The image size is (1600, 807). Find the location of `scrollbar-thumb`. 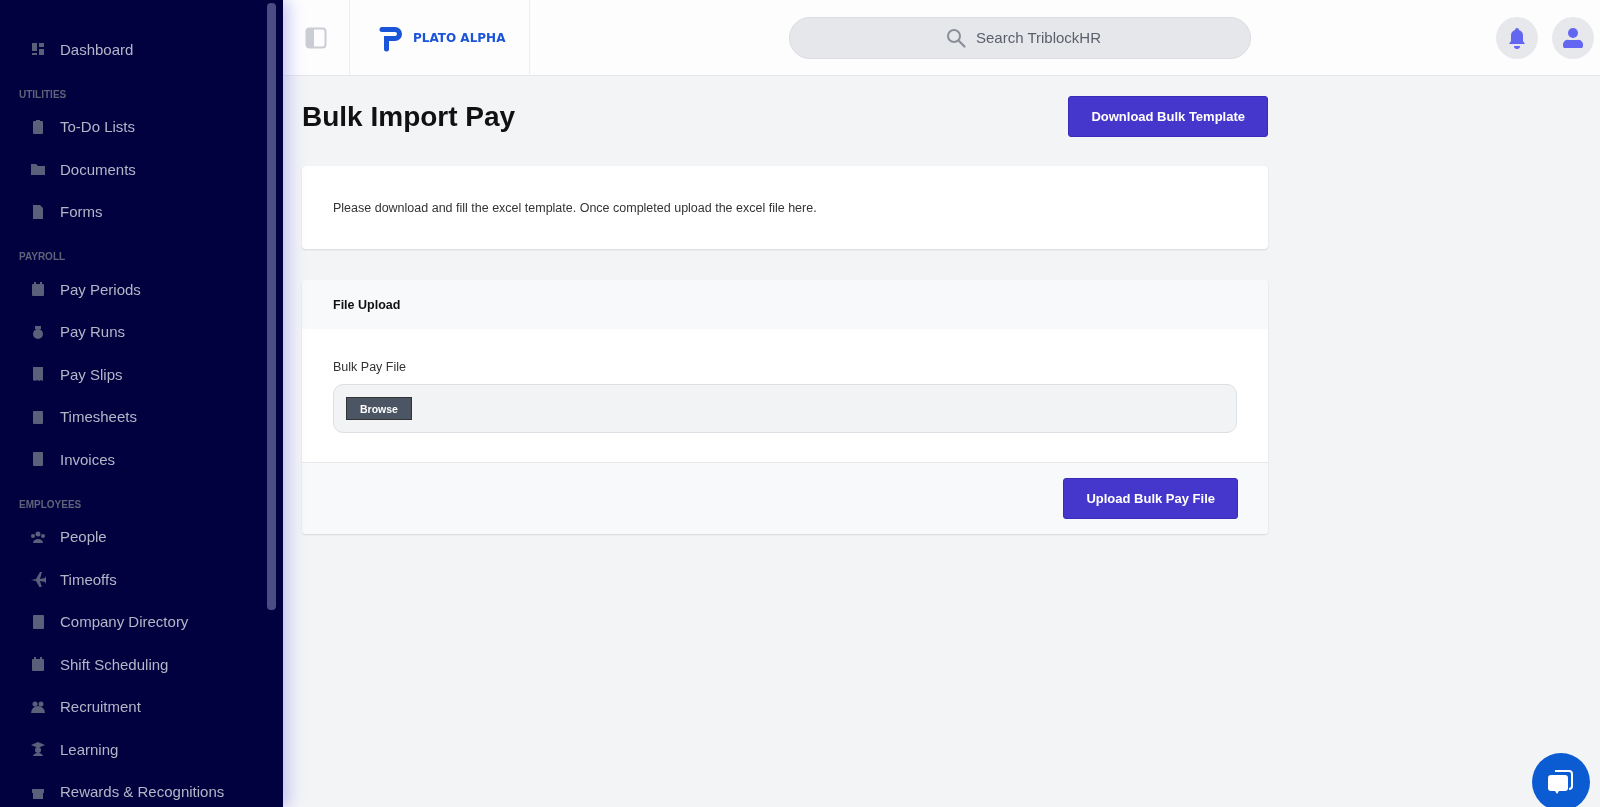

scrollbar-thumb is located at coordinates (271, 306).